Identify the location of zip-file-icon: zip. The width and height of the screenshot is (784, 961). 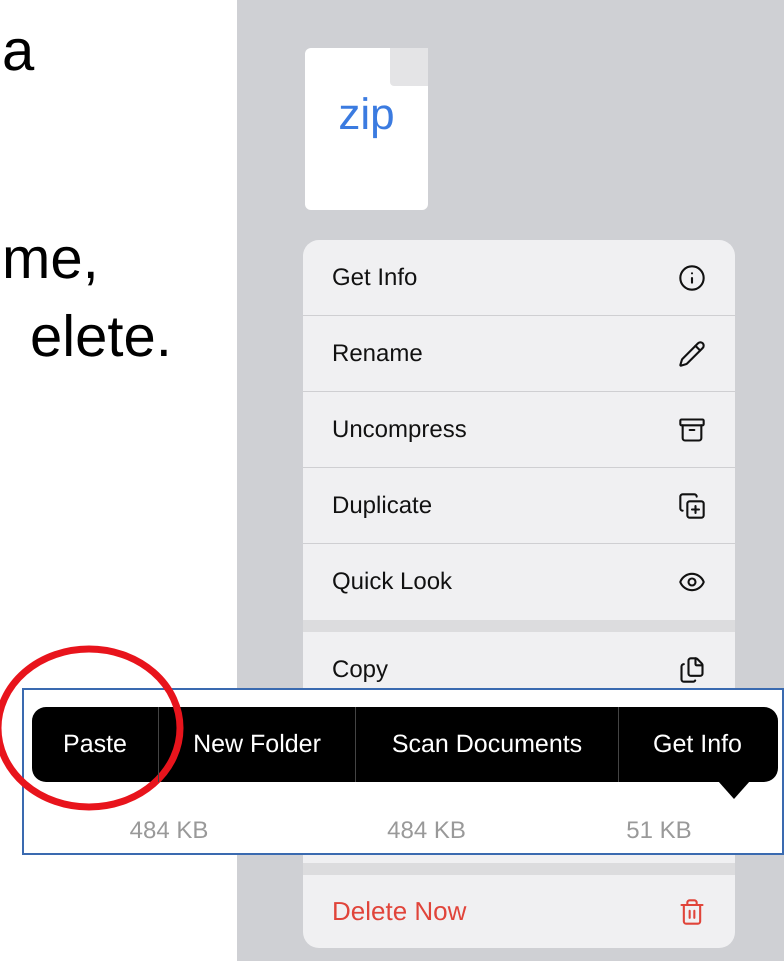
(366, 129).